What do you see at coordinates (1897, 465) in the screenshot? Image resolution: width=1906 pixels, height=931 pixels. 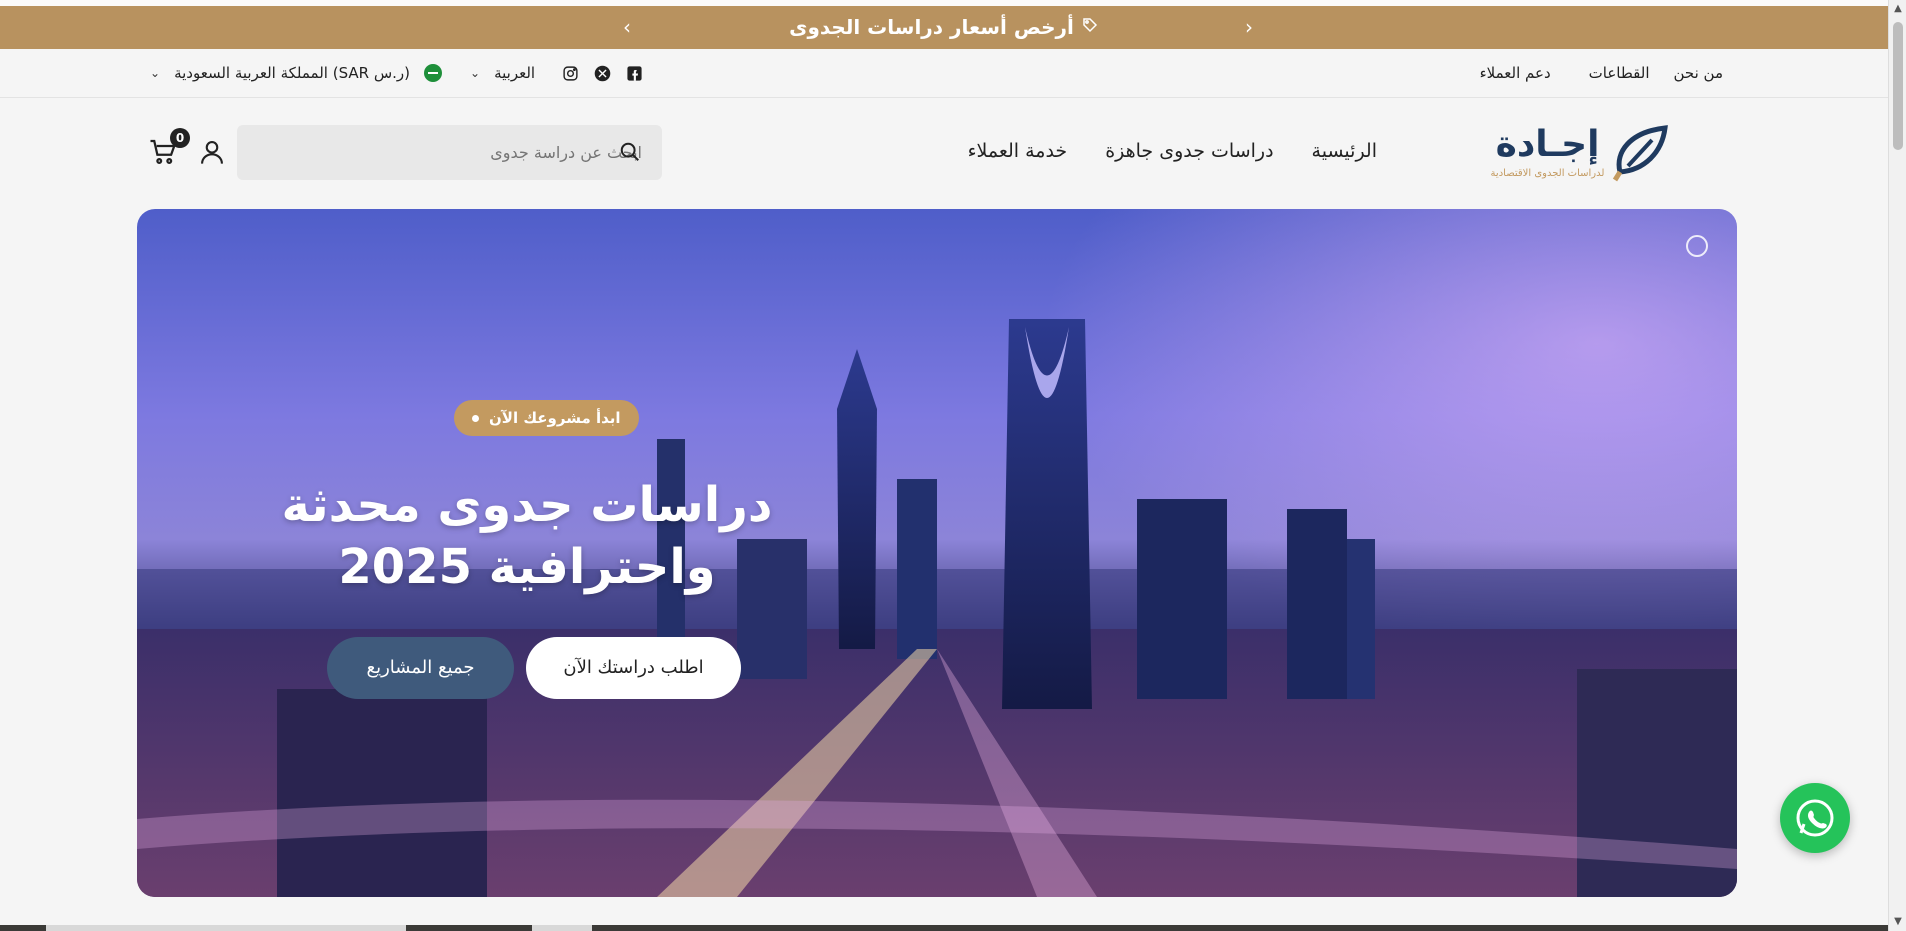 I see `page-scrollbar: ▲ ▼` at bounding box center [1897, 465].